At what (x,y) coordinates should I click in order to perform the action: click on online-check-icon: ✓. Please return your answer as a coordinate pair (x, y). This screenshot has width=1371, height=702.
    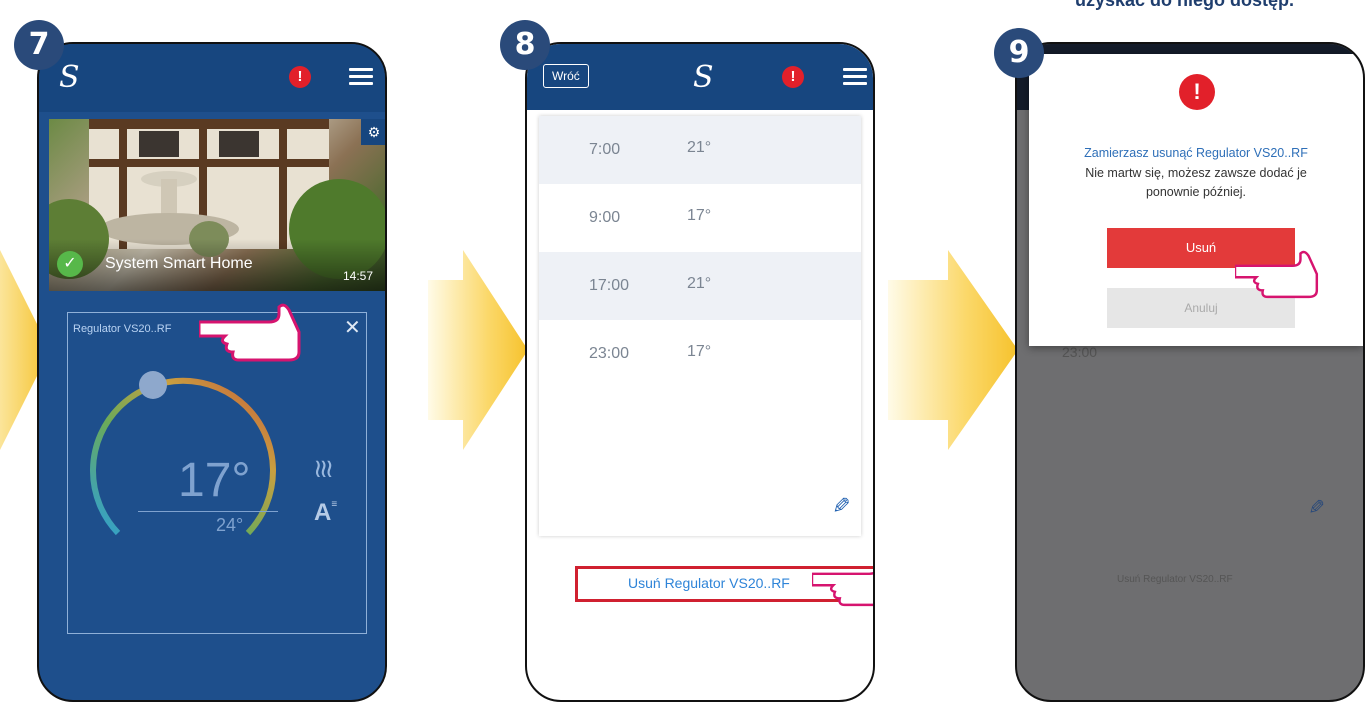
    Looking at the image, I should click on (70, 264).